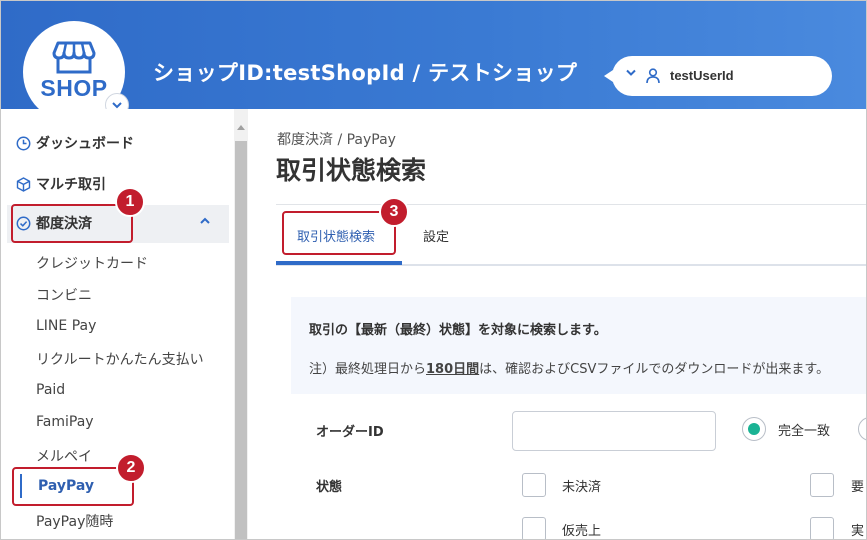 The image size is (867, 540). What do you see at coordinates (23, 184) in the screenshot?
I see `cube-icon` at bounding box center [23, 184].